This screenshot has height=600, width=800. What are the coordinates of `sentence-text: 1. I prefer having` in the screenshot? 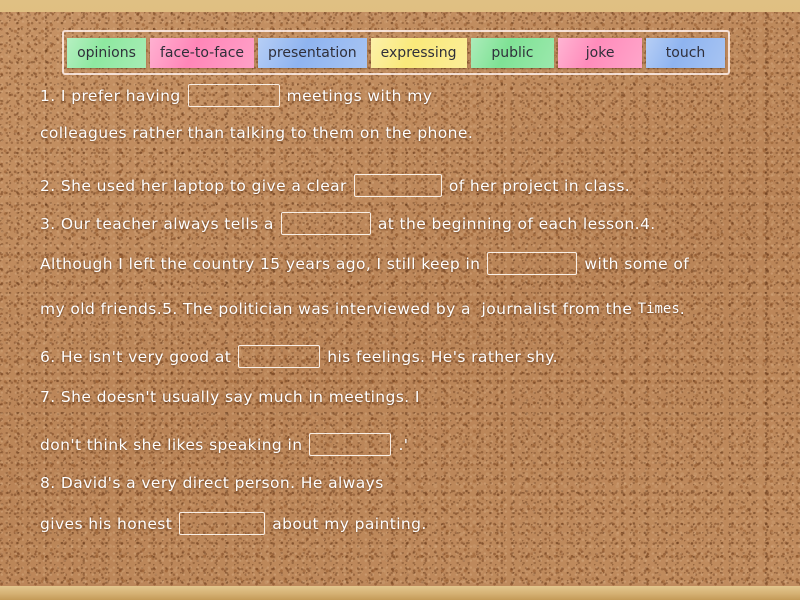 It's located at (110, 95).